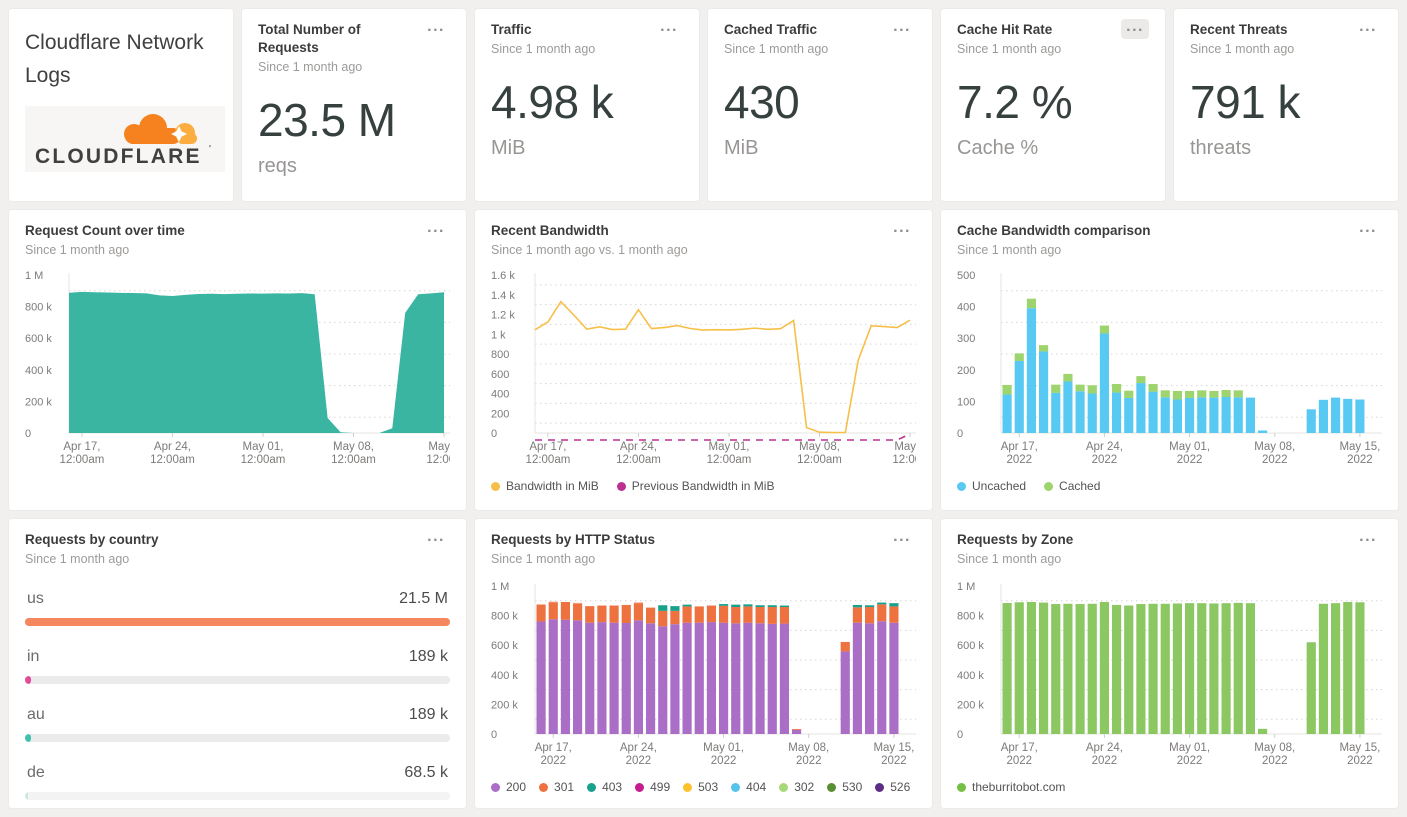 The width and height of the screenshot is (1407, 817). What do you see at coordinates (550, 230) in the screenshot?
I see `panel-title: Recent Bandwidth` at bounding box center [550, 230].